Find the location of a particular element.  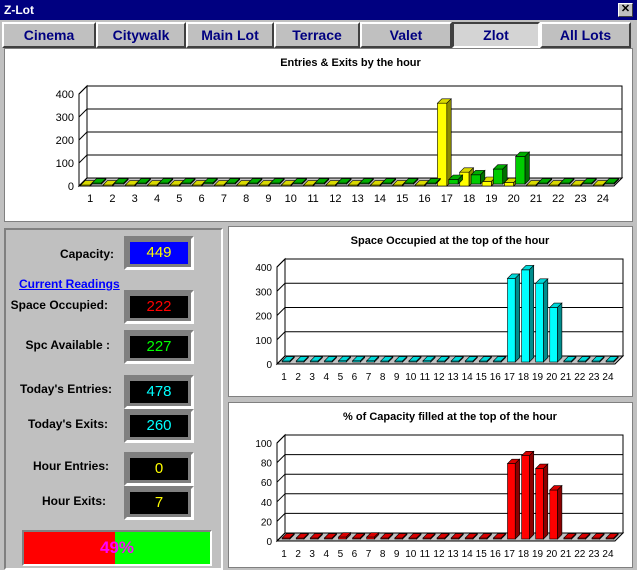

spc-available-label: Spc Available : is located at coordinates (67, 345).